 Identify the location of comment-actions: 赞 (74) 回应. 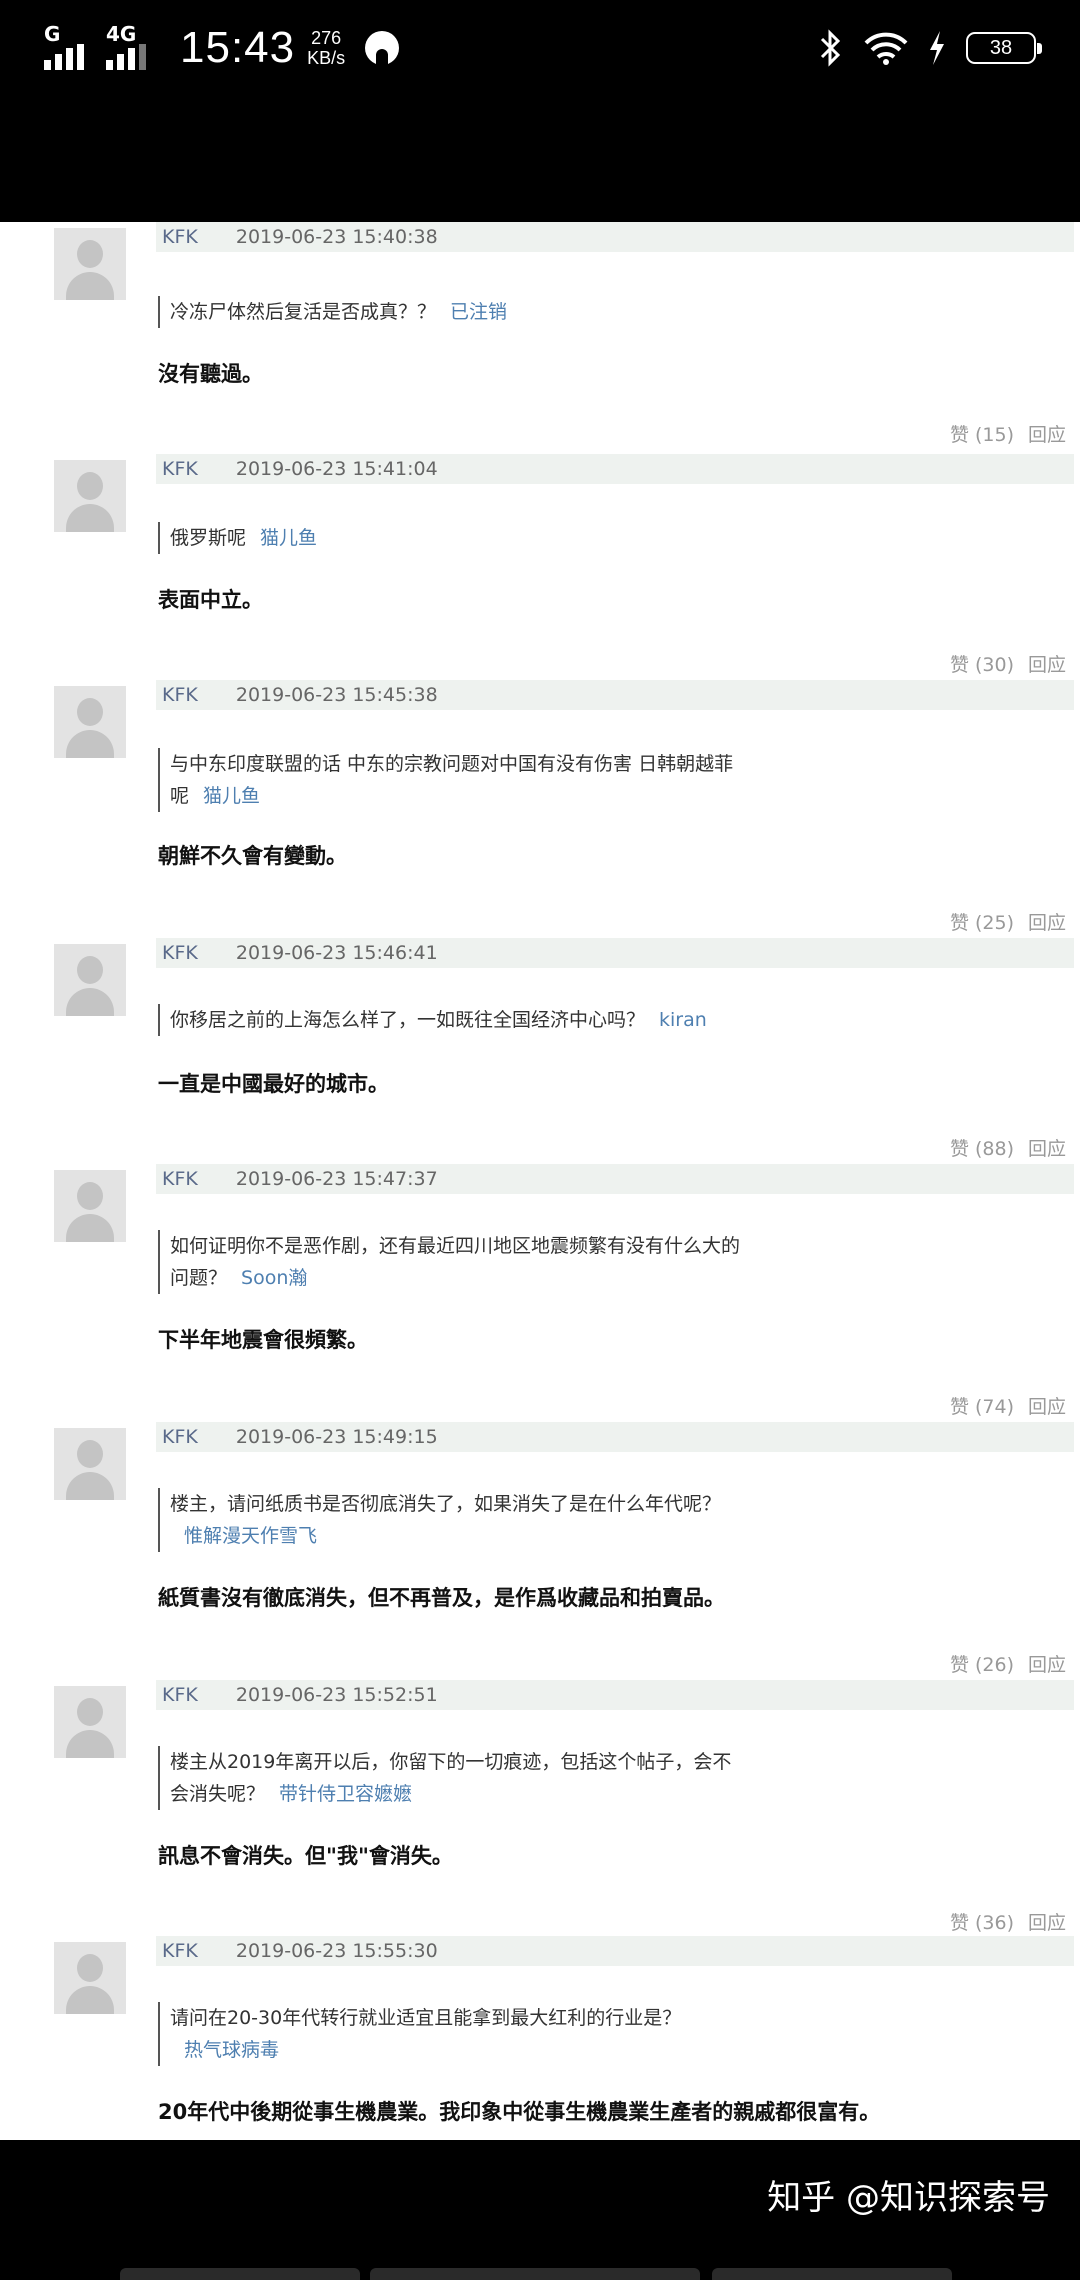
(1008, 1405).